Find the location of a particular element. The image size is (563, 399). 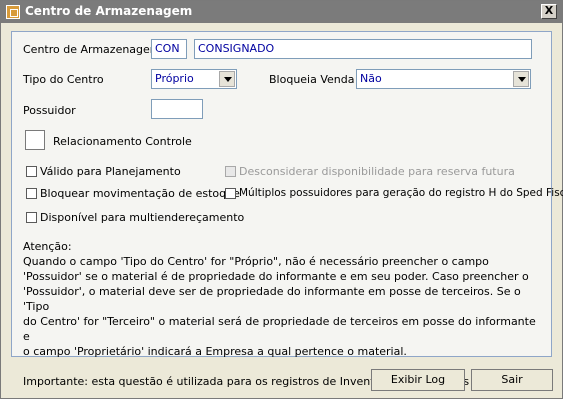

centro-name-field: CONSIGNADO is located at coordinates (363, 49).